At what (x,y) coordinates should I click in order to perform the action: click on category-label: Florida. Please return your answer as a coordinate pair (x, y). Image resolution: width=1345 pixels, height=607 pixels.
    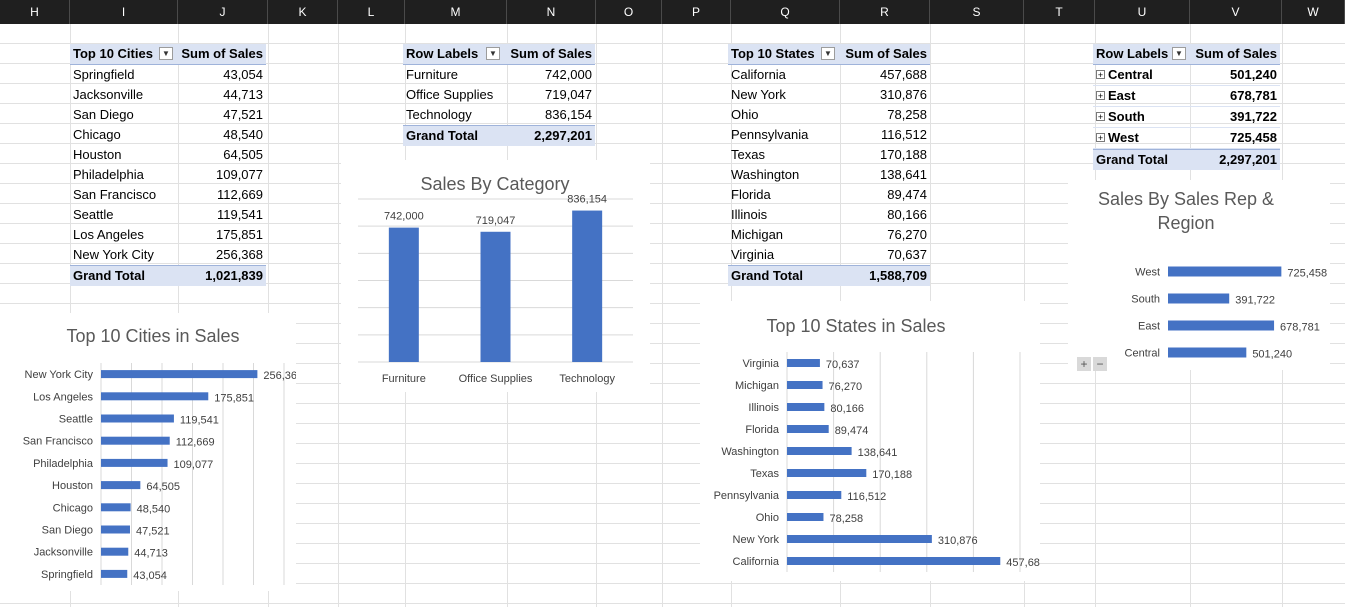
    Looking at the image, I should click on (762, 430).